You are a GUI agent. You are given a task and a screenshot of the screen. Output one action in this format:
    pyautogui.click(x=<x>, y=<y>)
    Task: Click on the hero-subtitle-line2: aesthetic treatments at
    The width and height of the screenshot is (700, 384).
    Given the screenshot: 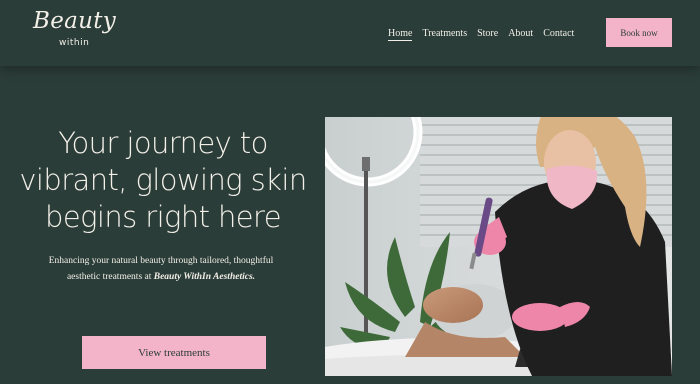 What is the action you would take?
    pyautogui.click(x=110, y=277)
    